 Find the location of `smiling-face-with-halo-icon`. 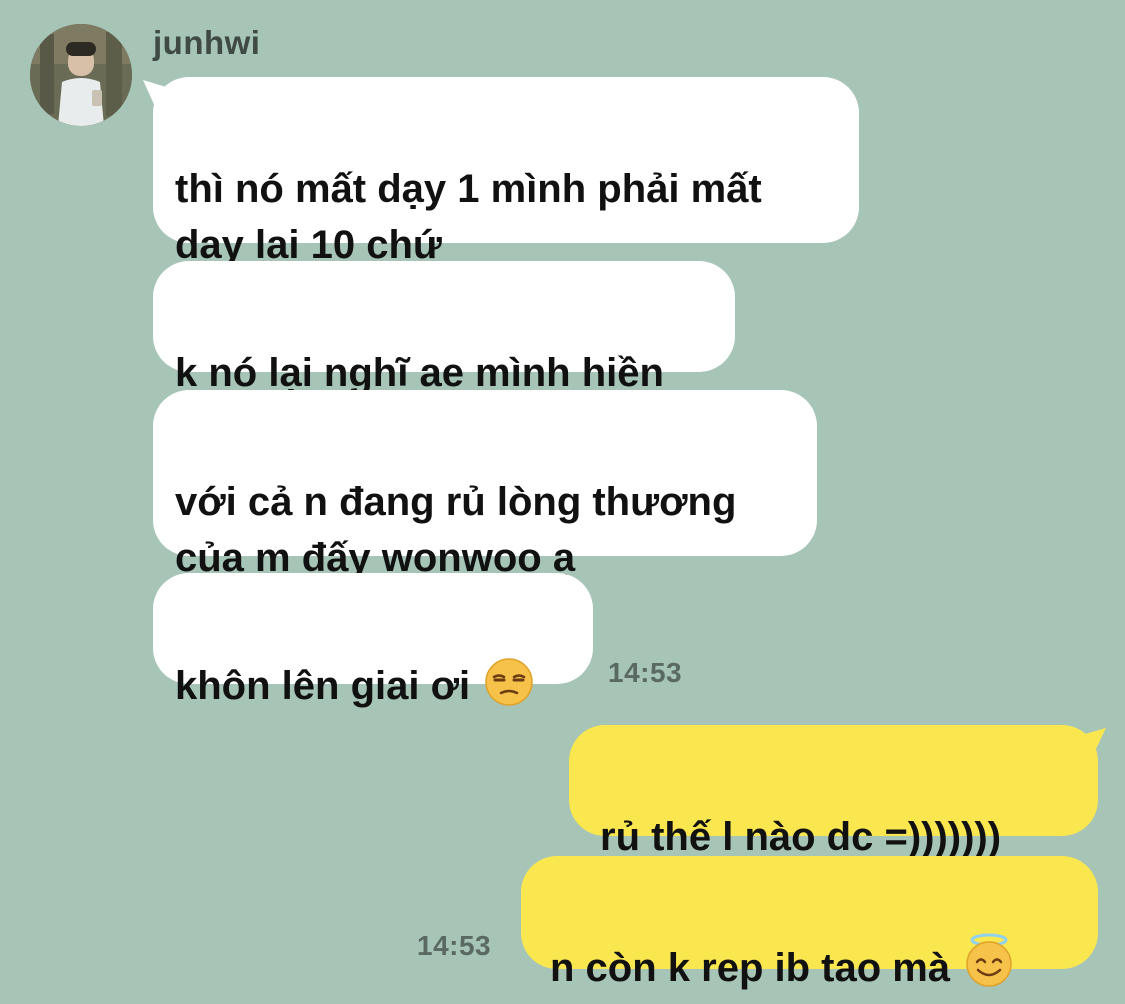

smiling-face-with-halo-icon is located at coordinates (989, 962).